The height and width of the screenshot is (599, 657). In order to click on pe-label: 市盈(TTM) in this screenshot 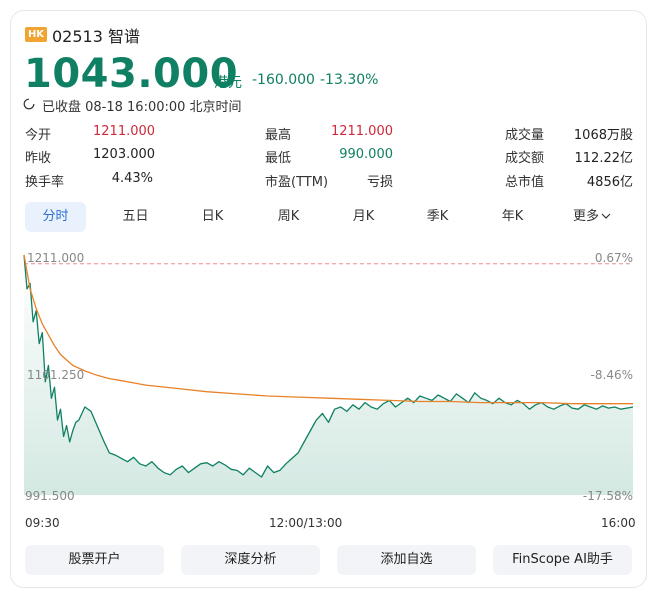, I will do `click(297, 182)`.